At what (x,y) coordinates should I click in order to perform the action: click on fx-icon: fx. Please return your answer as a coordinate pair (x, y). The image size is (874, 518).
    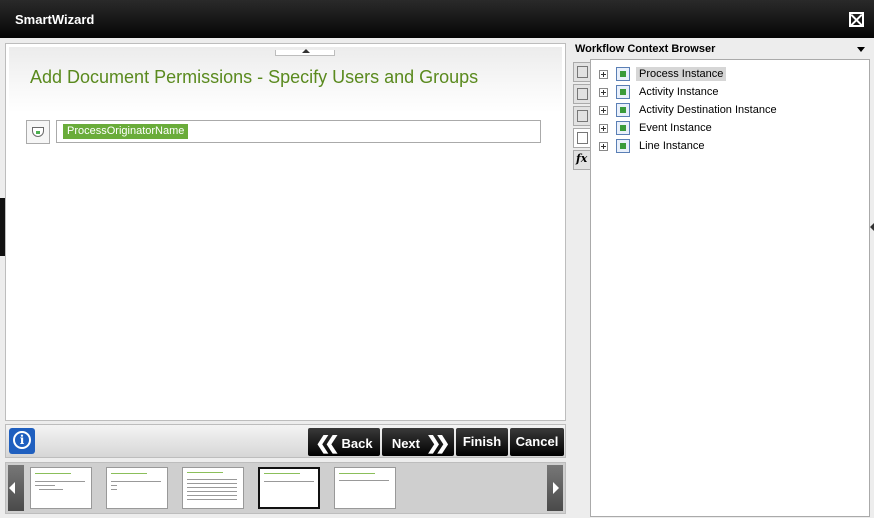
    Looking at the image, I should click on (582, 158).